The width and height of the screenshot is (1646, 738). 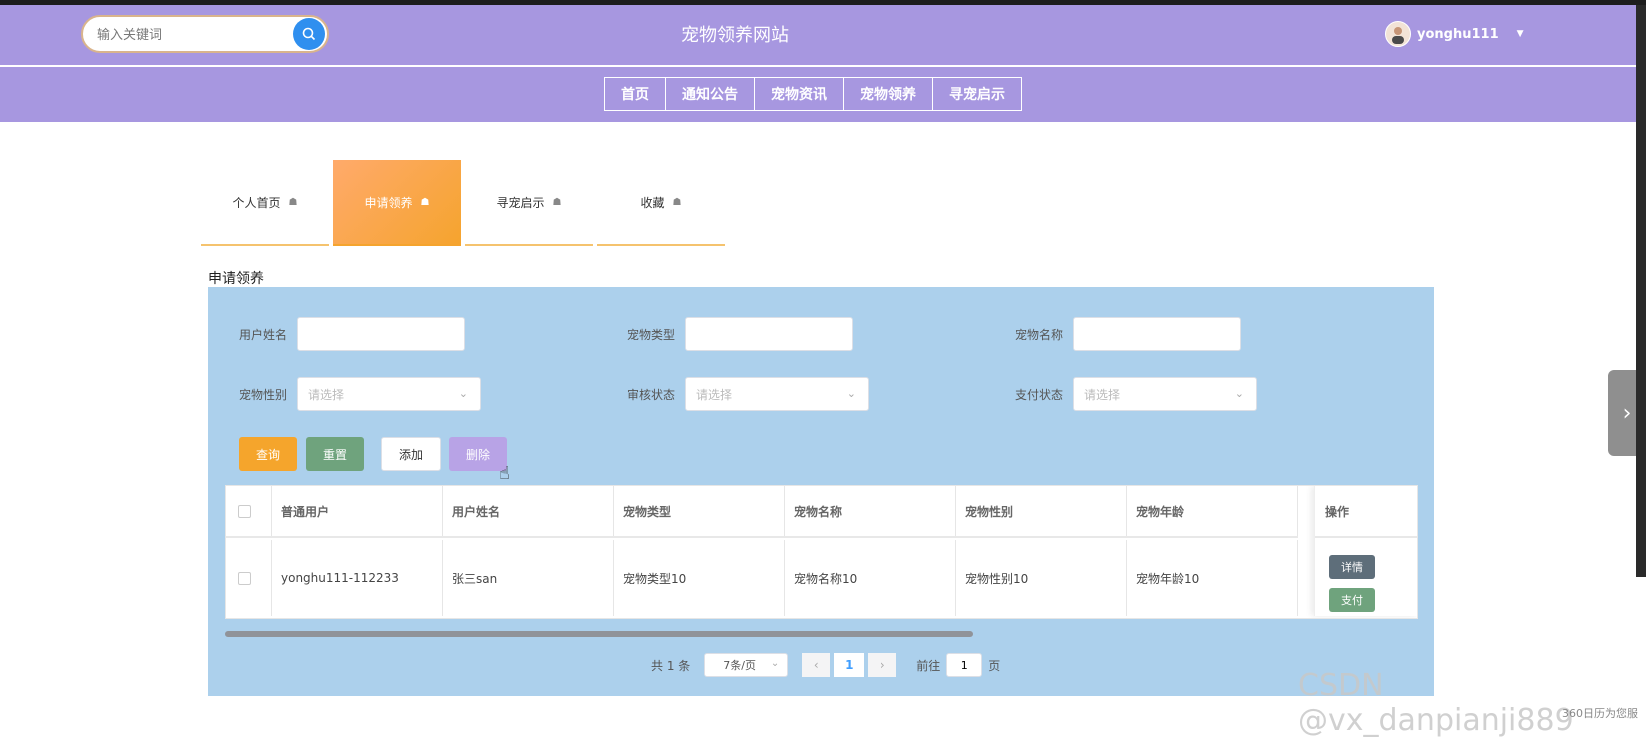 What do you see at coordinates (735, 35) in the screenshot?
I see `site-title: 宠物领养网站` at bounding box center [735, 35].